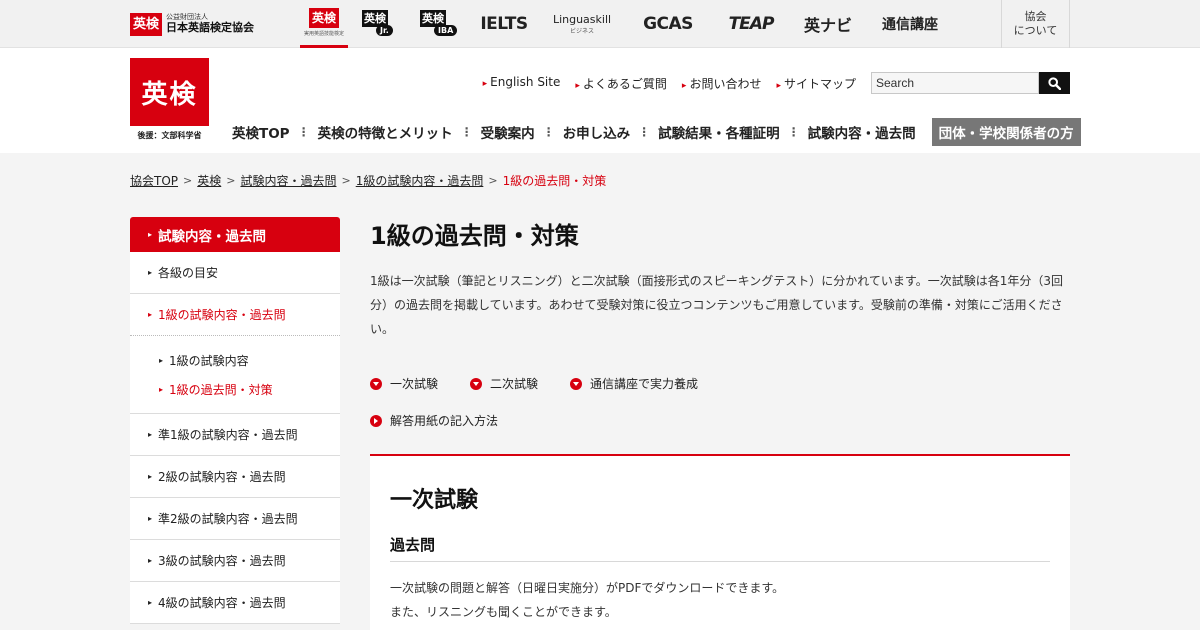 This screenshot has height=630, width=1200. Describe the element at coordinates (514, 384) in the screenshot. I see `anchor-label: 二次試験` at that location.